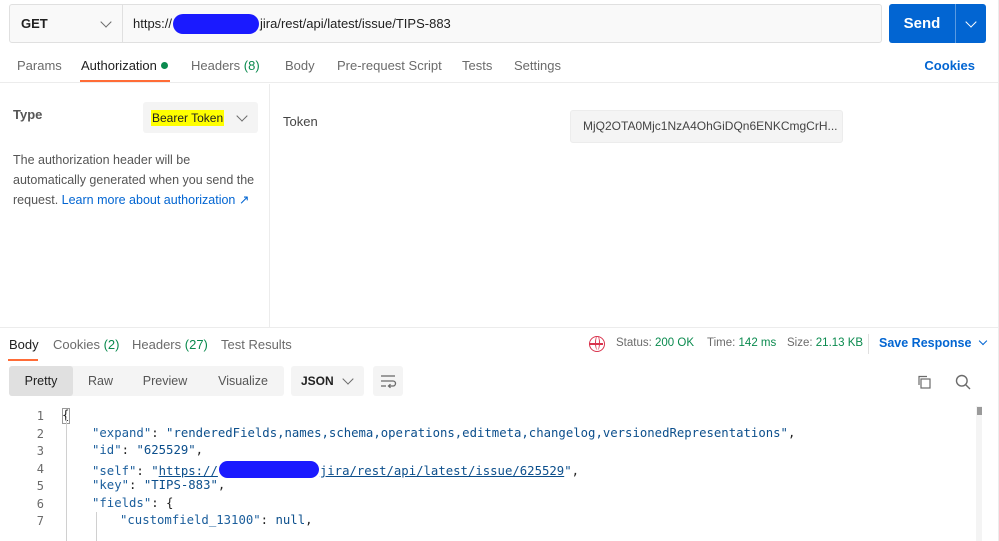 The height and width of the screenshot is (541, 999). Describe the element at coordinates (188, 471) in the screenshot. I see `code-url-prefix: https://` at that location.